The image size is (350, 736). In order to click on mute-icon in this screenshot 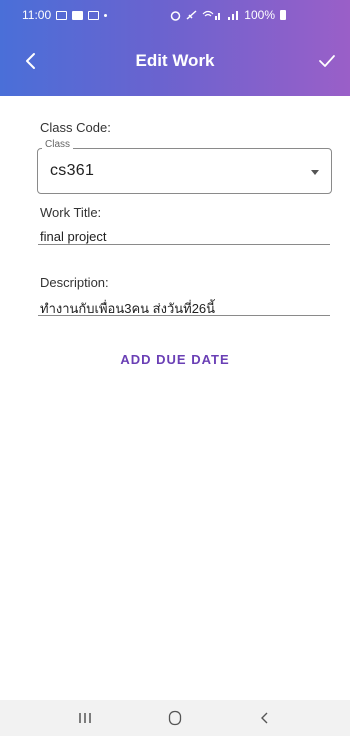, I will do `click(191, 14)`.